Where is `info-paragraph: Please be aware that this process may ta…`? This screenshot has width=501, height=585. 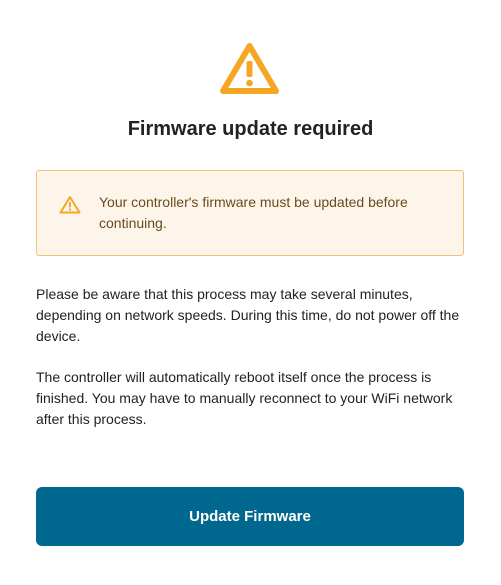 info-paragraph: Please be aware that this process may ta… is located at coordinates (248, 315).